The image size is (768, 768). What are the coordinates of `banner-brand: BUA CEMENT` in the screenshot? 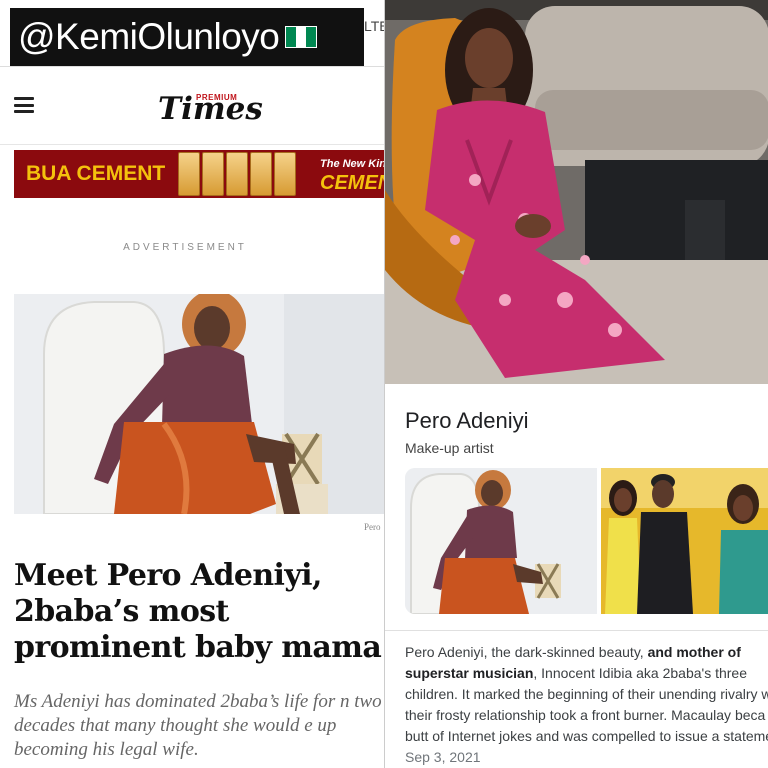 It's located at (96, 173).